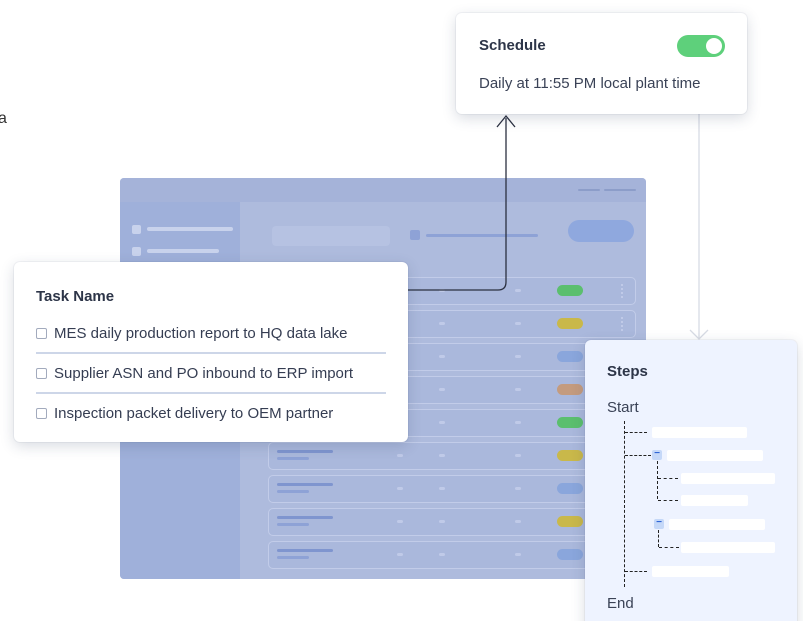  I want to click on dashboard-topbar, so click(383, 190).